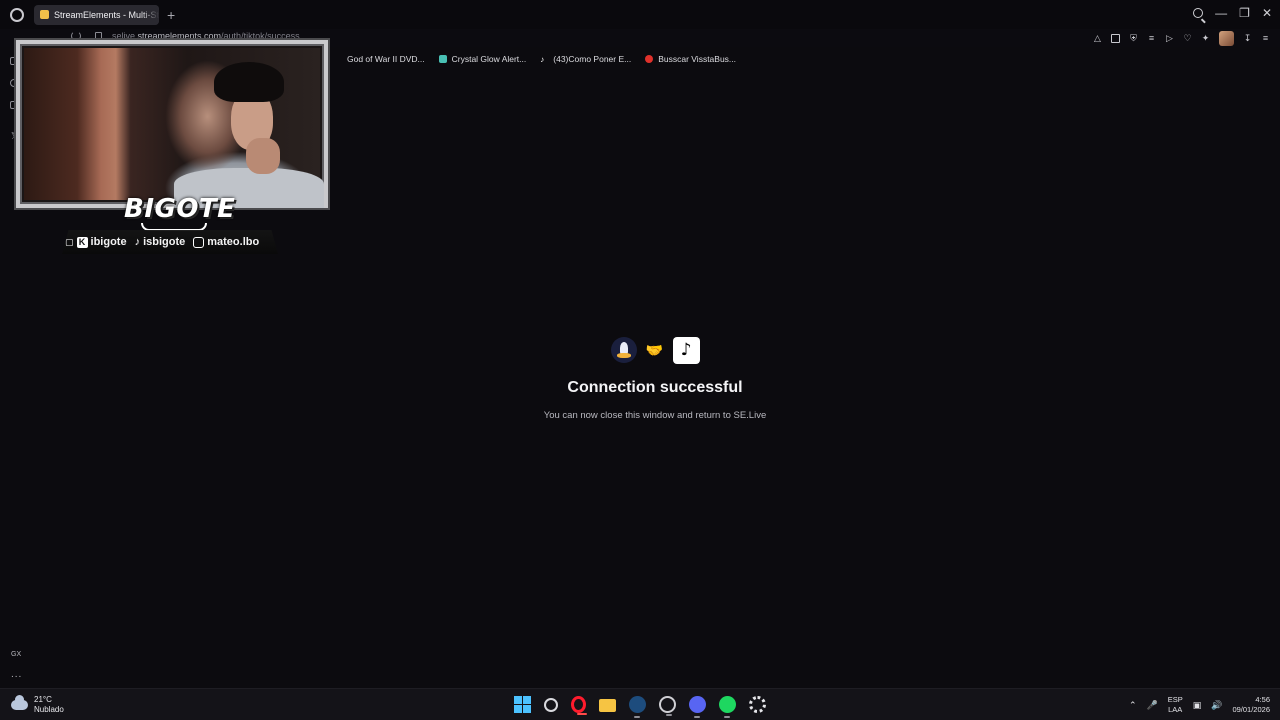 The height and width of the screenshot is (720, 1280). I want to click on translate-icon: ≡, so click(1151, 38).